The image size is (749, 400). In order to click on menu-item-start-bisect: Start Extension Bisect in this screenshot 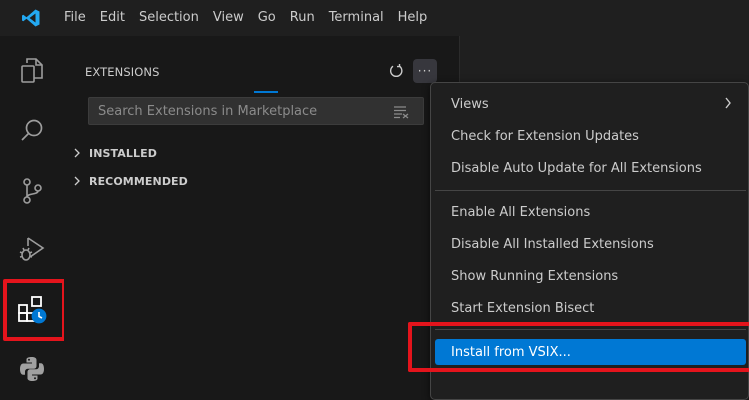, I will do `click(590, 308)`.